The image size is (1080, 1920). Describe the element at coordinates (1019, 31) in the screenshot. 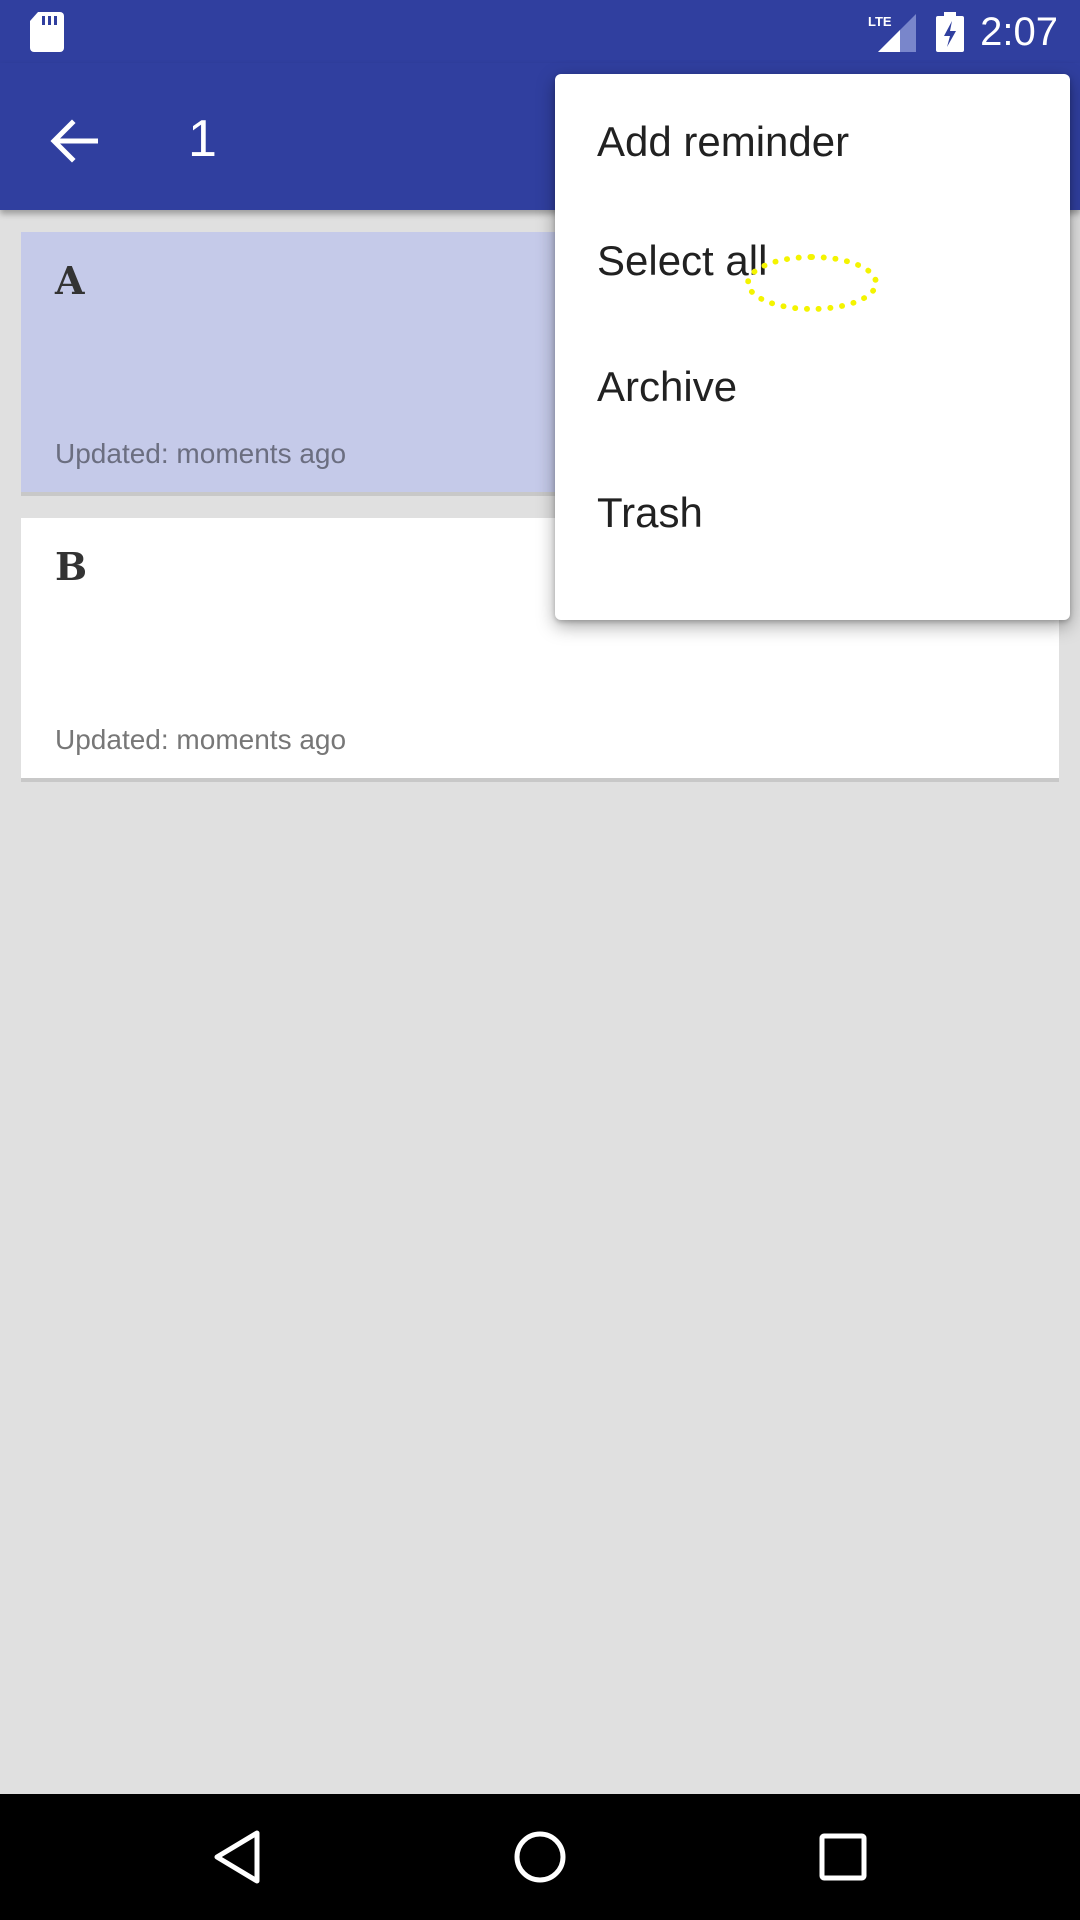

I see `status-clock: 2:07` at that location.